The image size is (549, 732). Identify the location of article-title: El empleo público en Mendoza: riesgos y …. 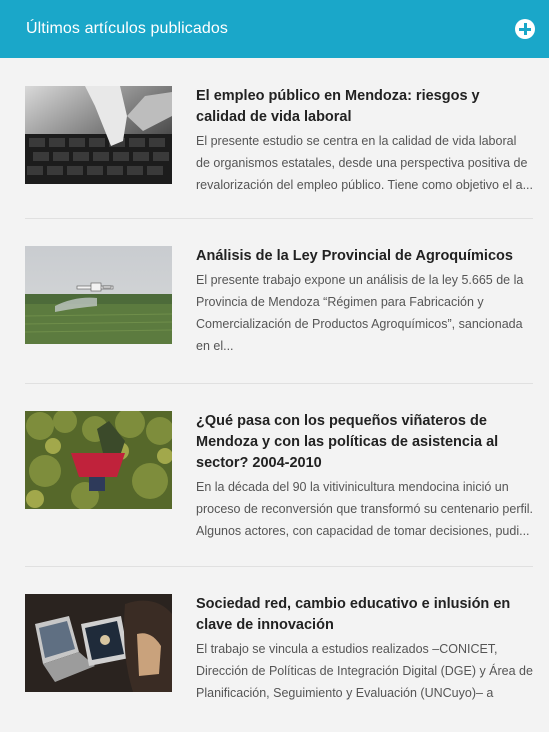
(364, 107).